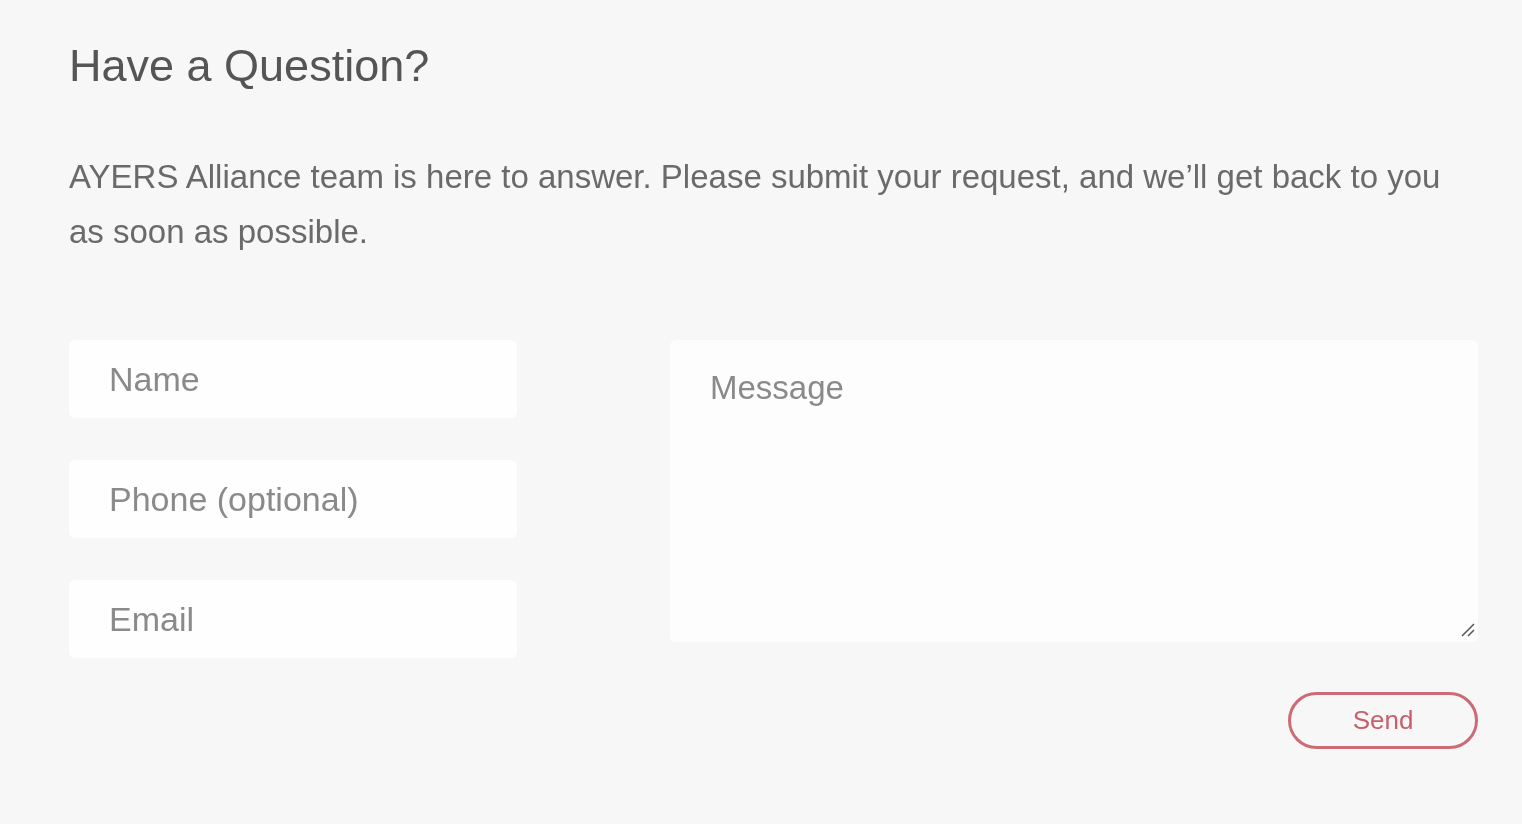 The height and width of the screenshot is (824, 1522). Describe the element at coordinates (293, 379) in the screenshot. I see `input-field: Name` at that location.